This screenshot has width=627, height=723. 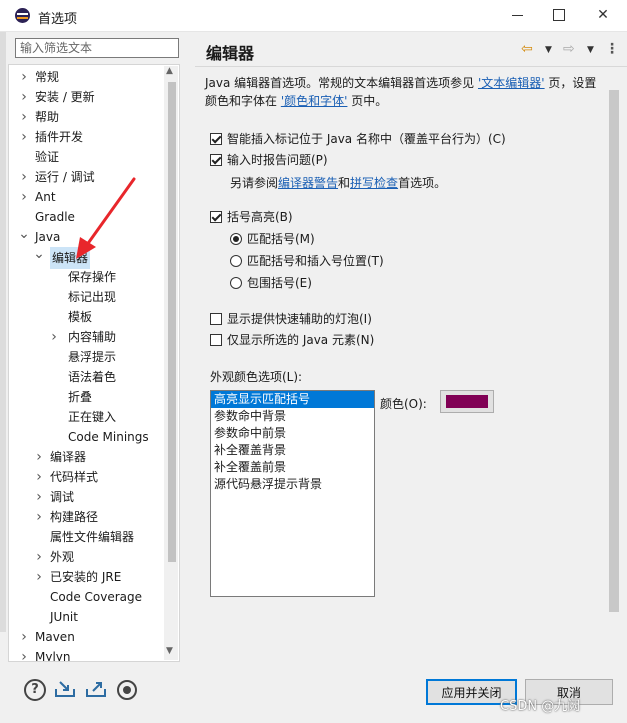 I want to click on tree-item: 保存操作, so click(x=87, y=277).